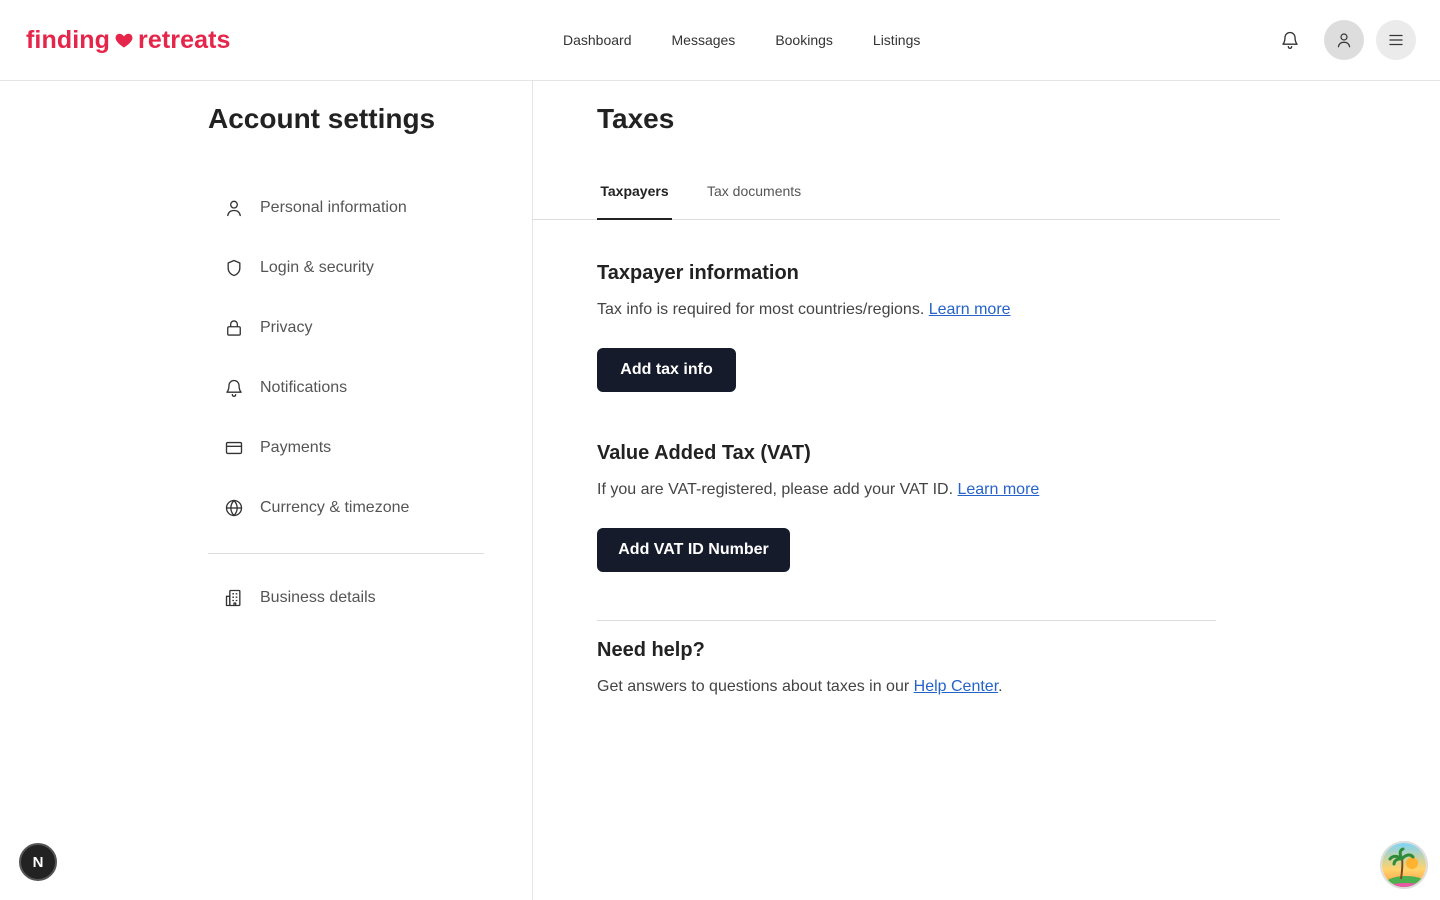  I want to click on sidebar-item-login-security: Login & security, so click(346, 268).